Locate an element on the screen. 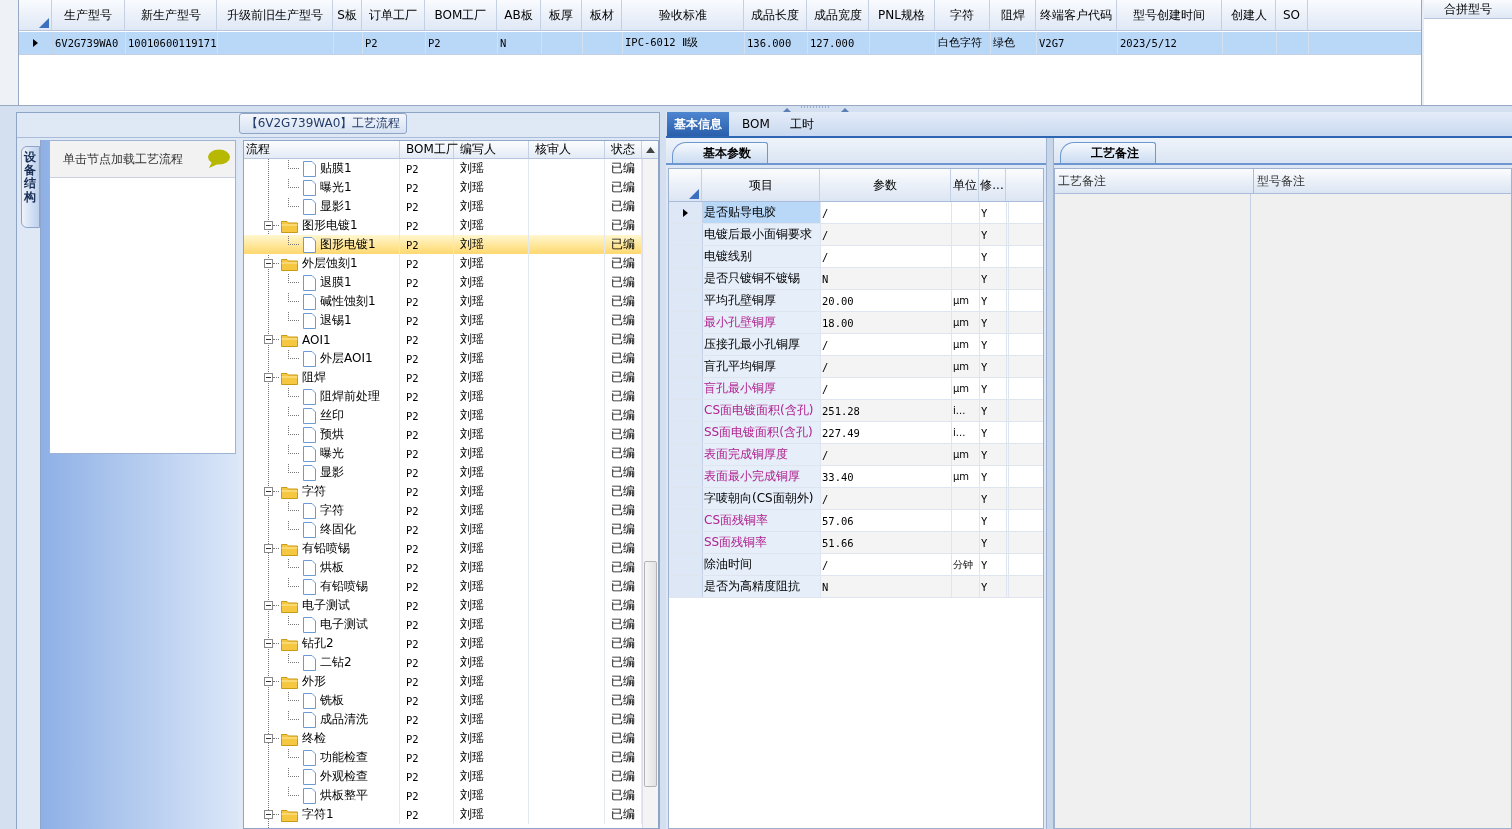  column-header: 参数 is located at coordinates (885, 185).